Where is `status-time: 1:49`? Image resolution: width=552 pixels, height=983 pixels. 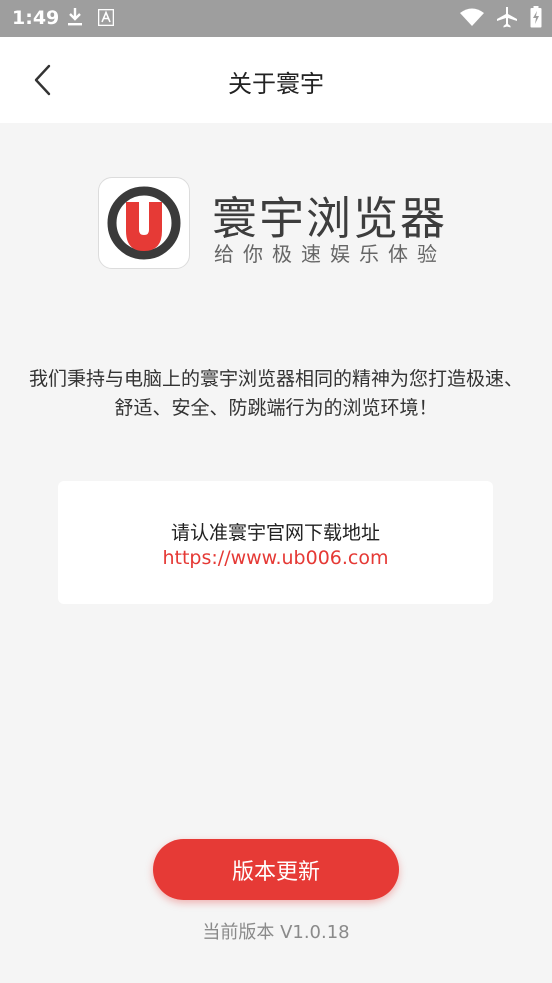 status-time: 1:49 is located at coordinates (36, 18).